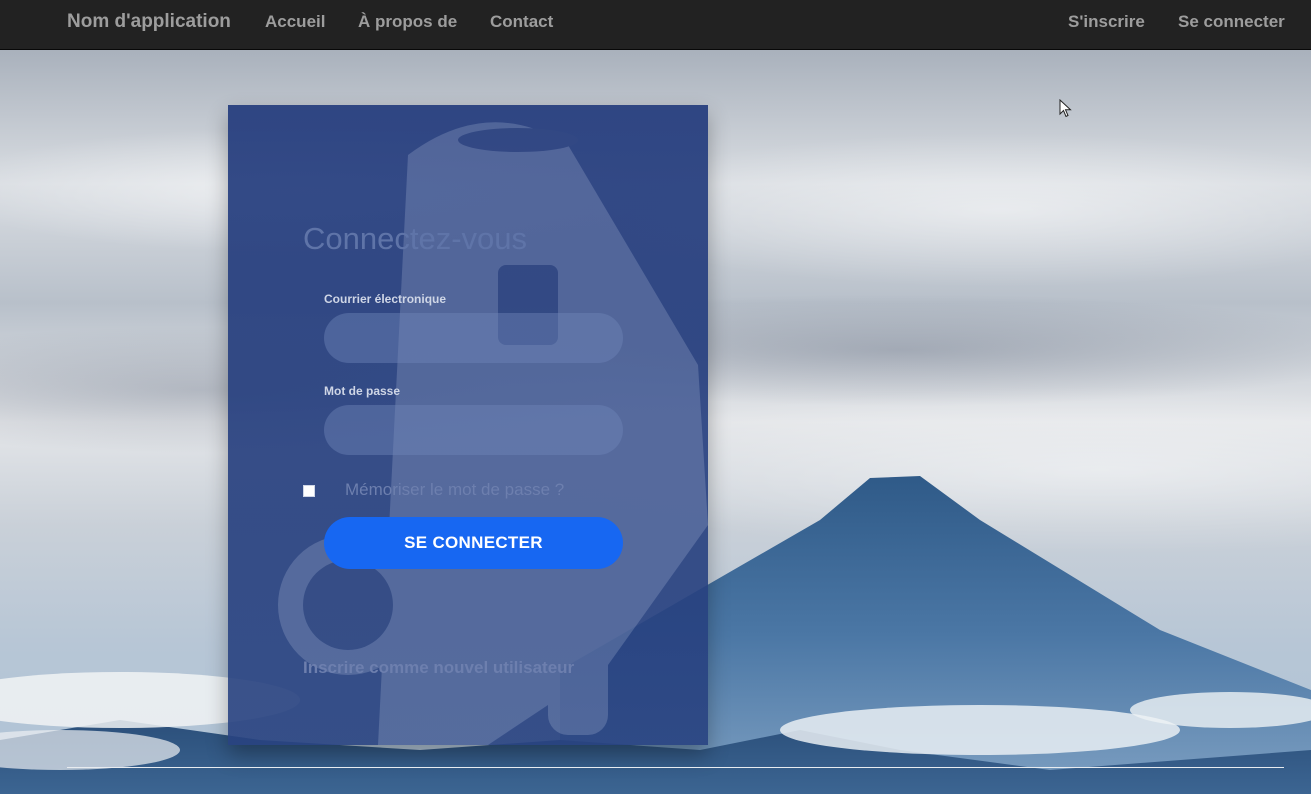  What do you see at coordinates (385, 299) in the screenshot?
I see `email-label: Courrier électronique` at bounding box center [385, 299].